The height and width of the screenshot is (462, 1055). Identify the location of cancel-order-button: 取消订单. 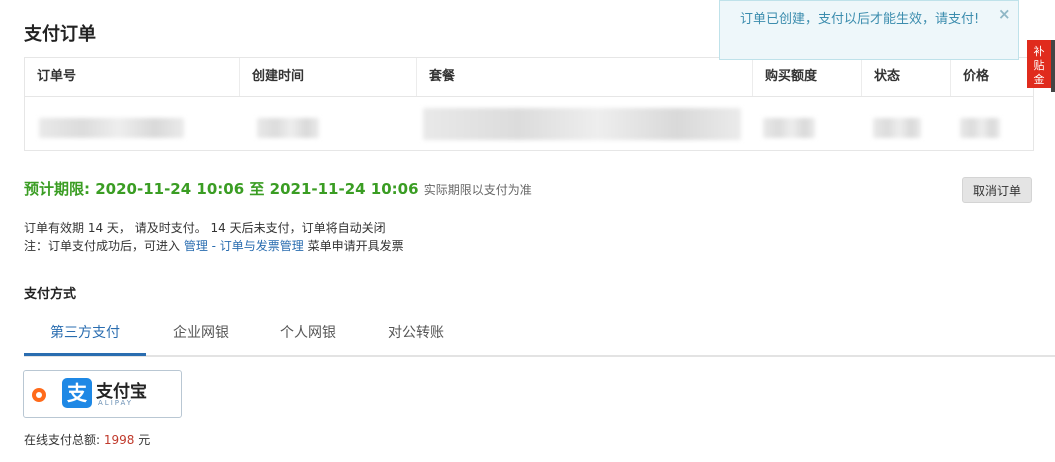
(997, 190).